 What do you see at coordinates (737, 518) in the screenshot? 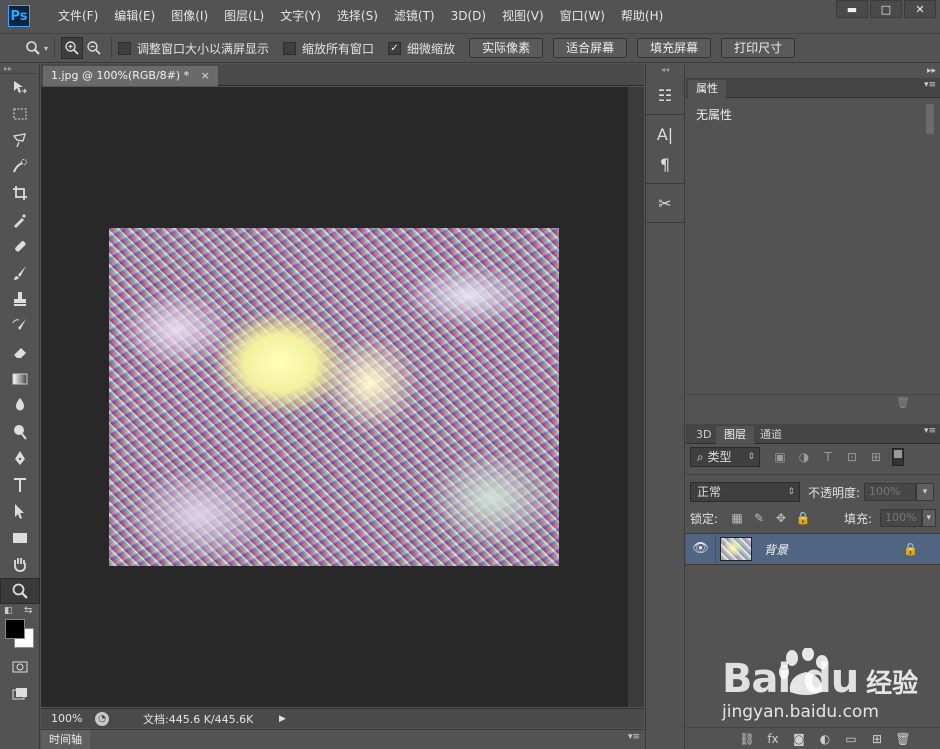
I see `lock-transparent-icon: ▦` at bounding box center [737, 518].